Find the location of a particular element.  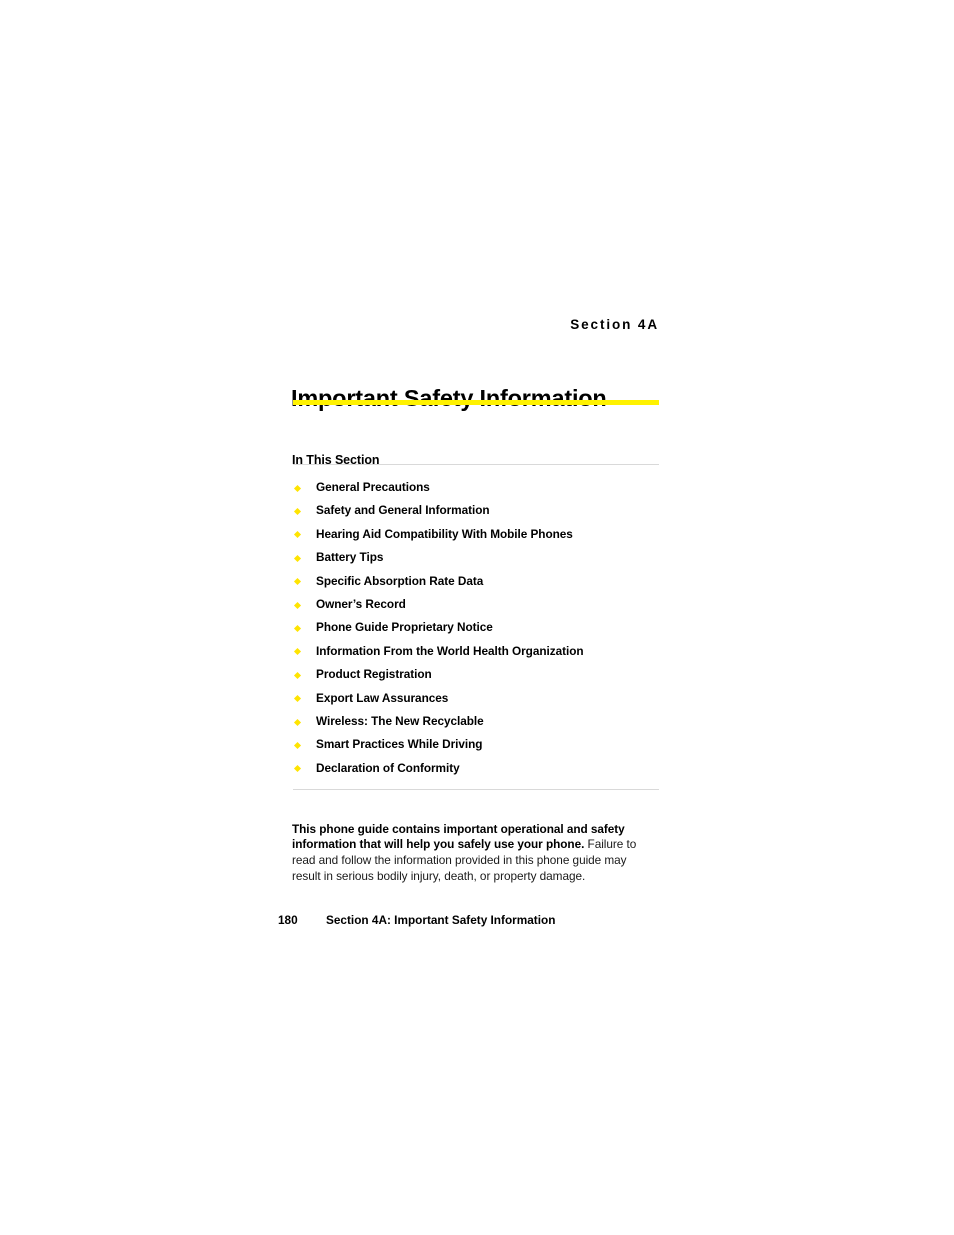

list-item-label: Declaration of Conformity is located at coordinates (388, 767).